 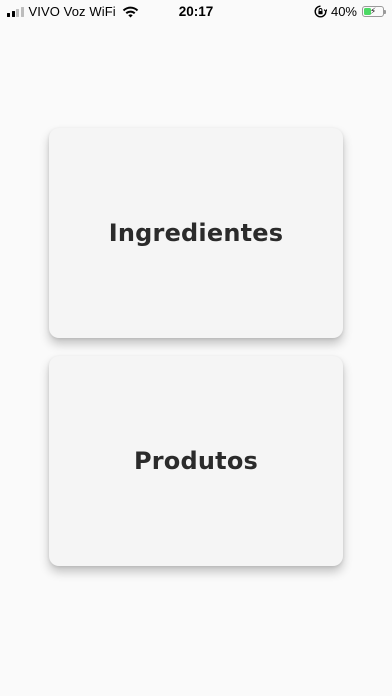 I want to click on produtos-label: Produtos, so click(x=196, y=461).